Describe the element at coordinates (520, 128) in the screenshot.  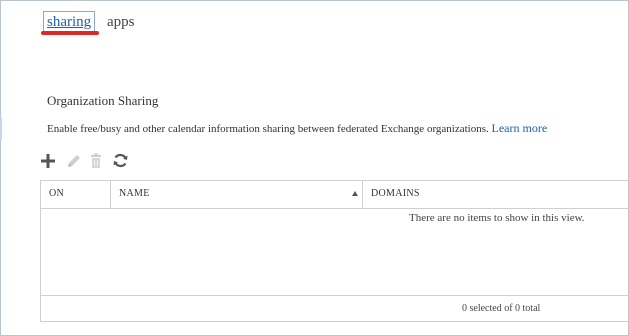
I see `learn-more-link: Learn more` at that location.